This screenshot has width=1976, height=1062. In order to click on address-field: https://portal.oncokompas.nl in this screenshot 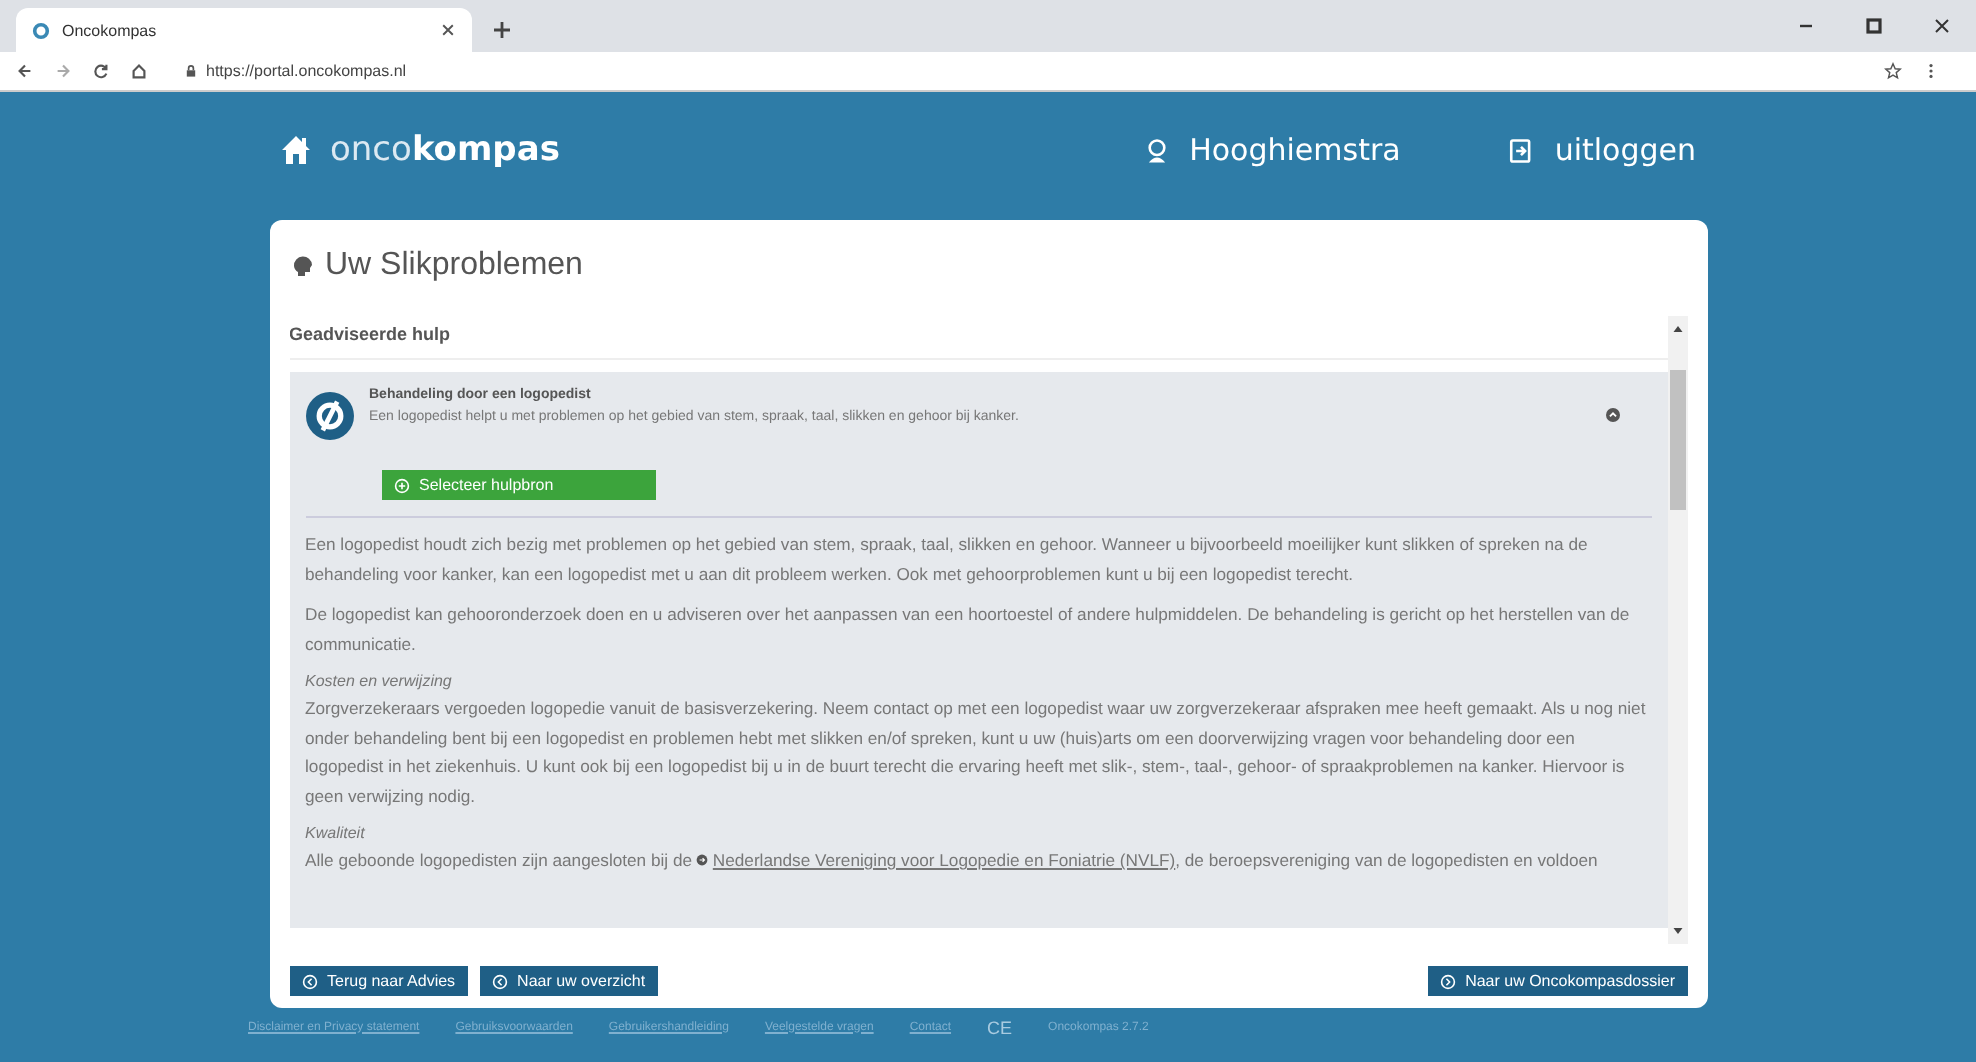, I will do `click(1034, 71)`.